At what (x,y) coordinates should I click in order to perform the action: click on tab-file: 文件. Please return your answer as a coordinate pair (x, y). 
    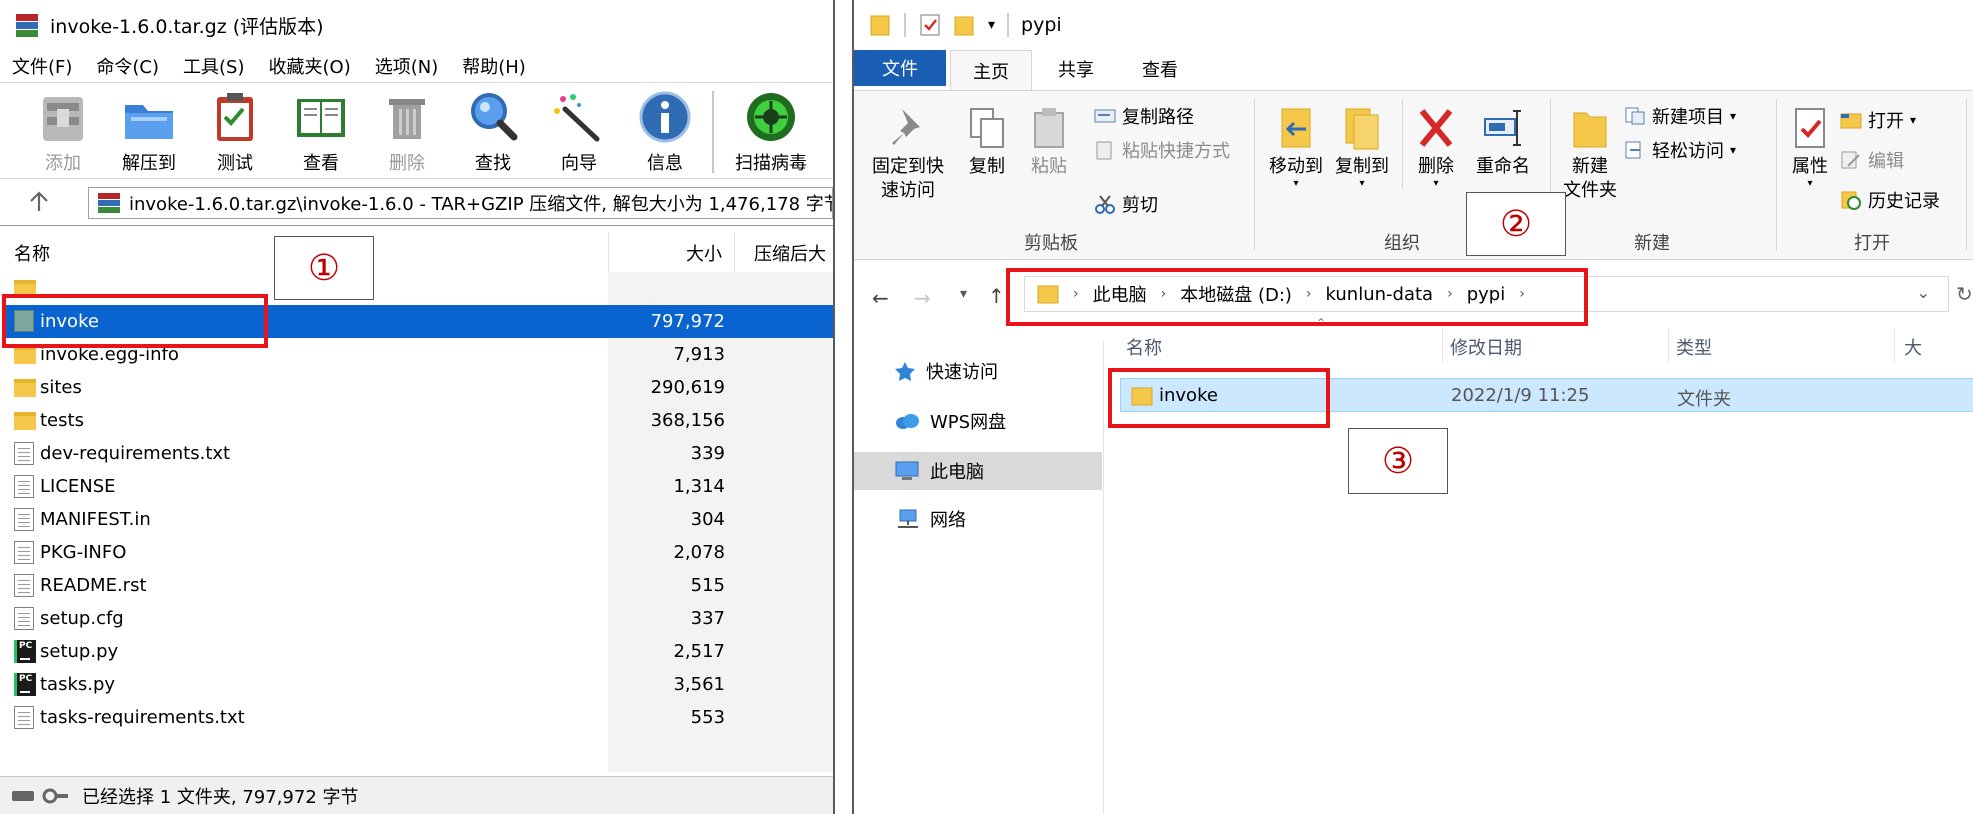
    Looking at the image, I should click on (900, 68).